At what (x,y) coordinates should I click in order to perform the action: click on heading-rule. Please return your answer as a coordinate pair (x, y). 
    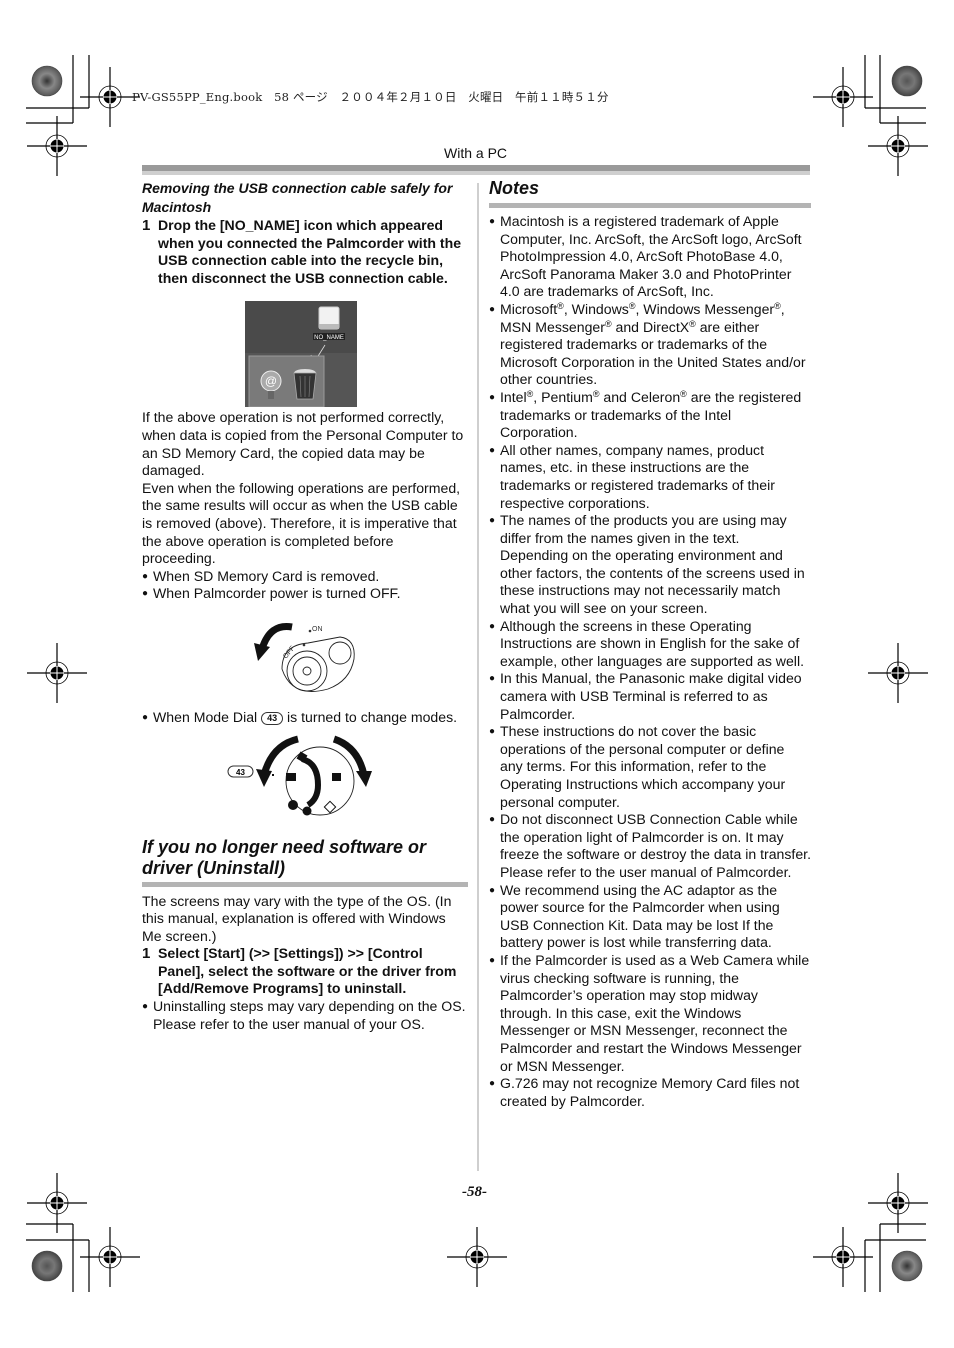
    Looking at the image, I should click on (305, 884).